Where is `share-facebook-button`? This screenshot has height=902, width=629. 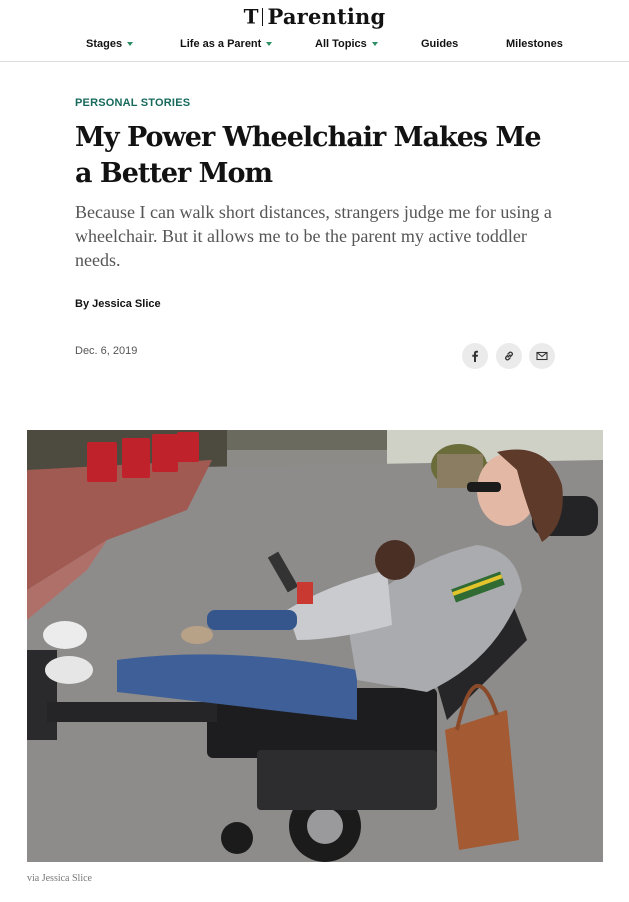 share-facebook-button is located at coordinates (475, 356).